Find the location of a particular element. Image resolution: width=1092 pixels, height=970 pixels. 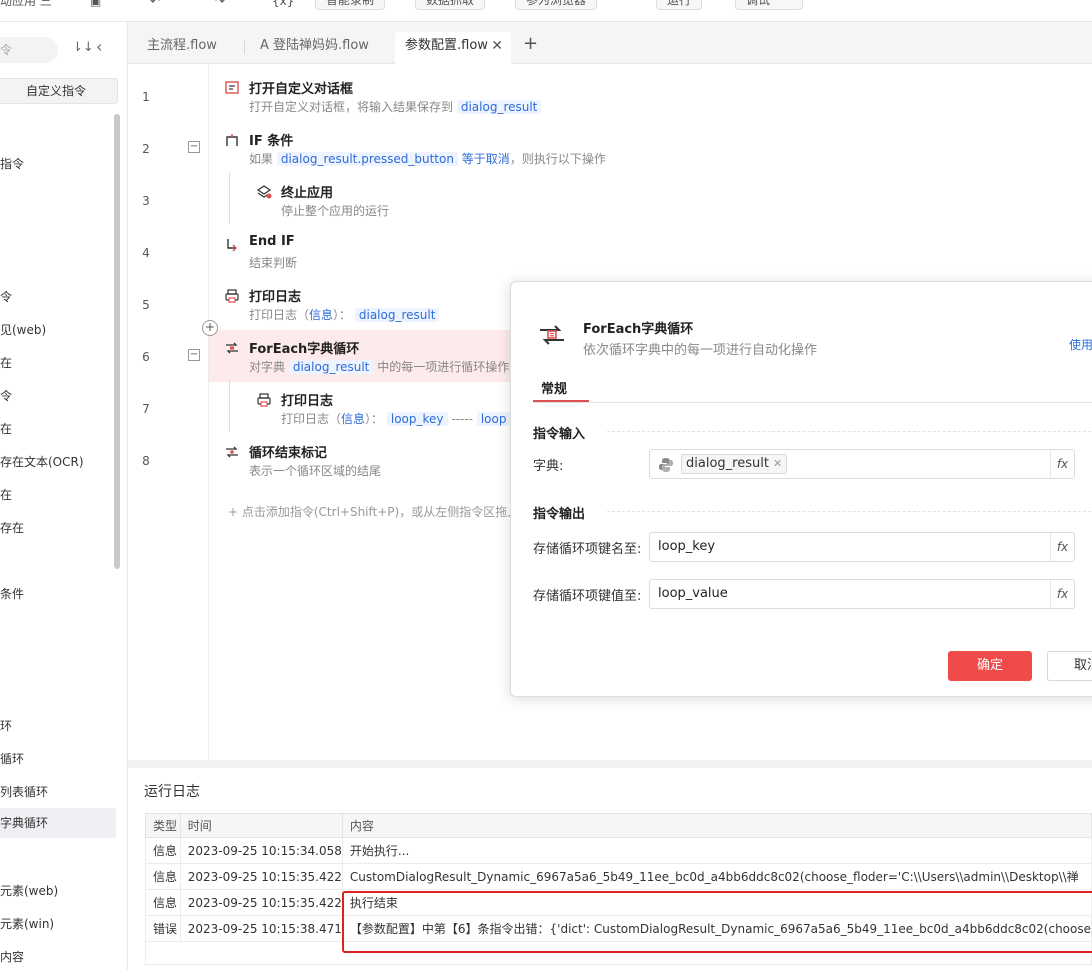

command-item: 存在文本(OCR) is located at coordinates (42, 461).